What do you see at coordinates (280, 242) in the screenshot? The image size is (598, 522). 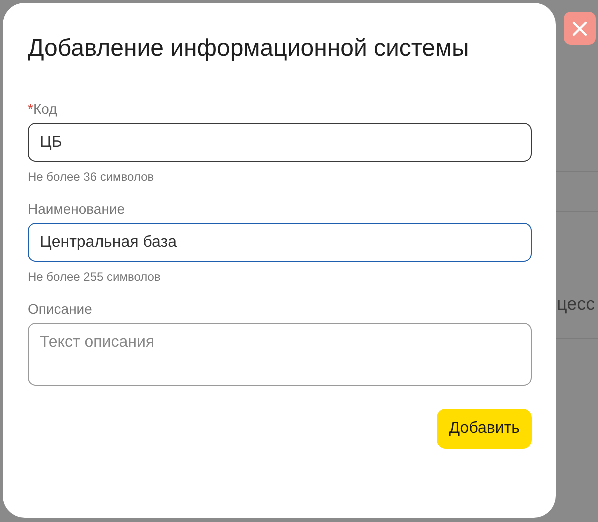 I see `input-field: Центральная база` at bounding box center [280, 242].